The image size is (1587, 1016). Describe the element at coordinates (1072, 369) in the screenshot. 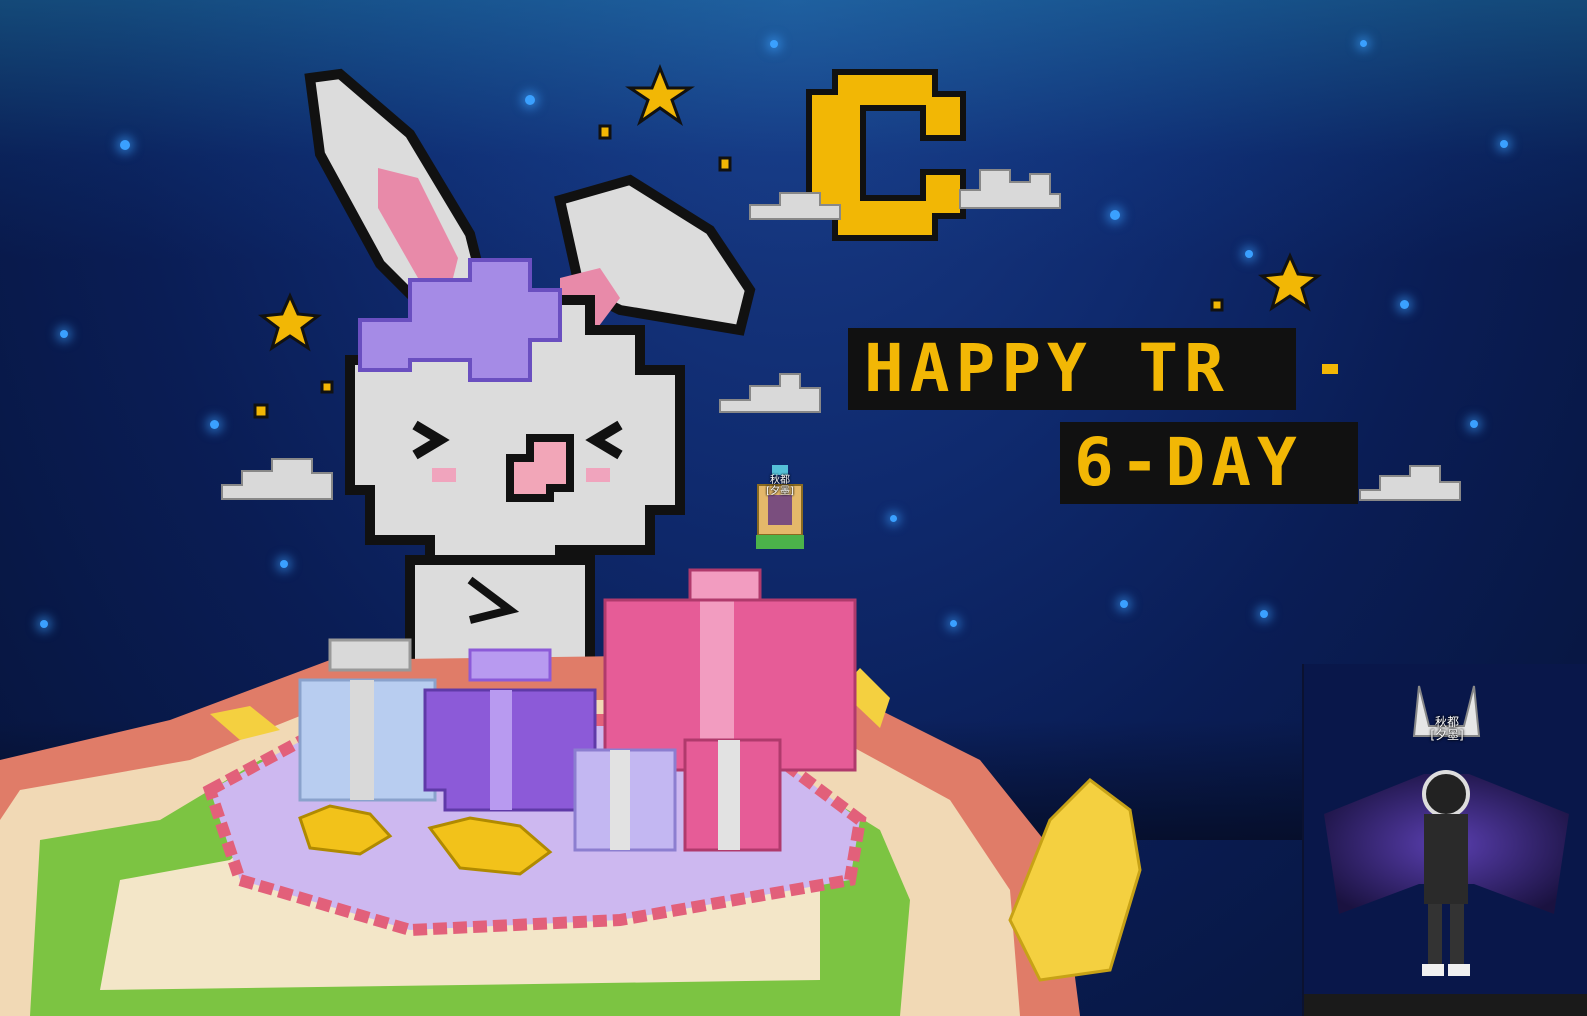

I see `birthday-banner-line1: HAPPY TR` at that location.